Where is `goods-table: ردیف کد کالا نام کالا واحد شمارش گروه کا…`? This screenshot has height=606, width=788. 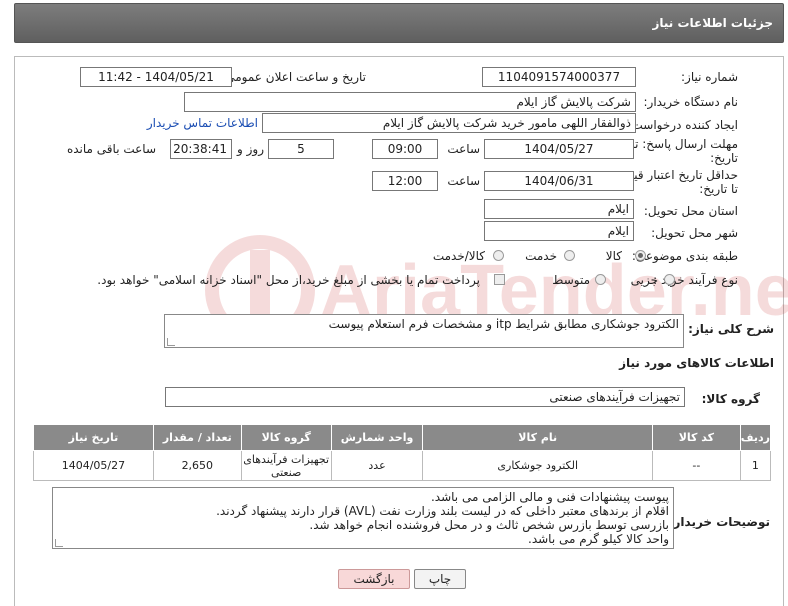 goods-table: ردیف کد کالا نام کالا واحد شمارش گروه کا… is located at coordinates (402, 452).